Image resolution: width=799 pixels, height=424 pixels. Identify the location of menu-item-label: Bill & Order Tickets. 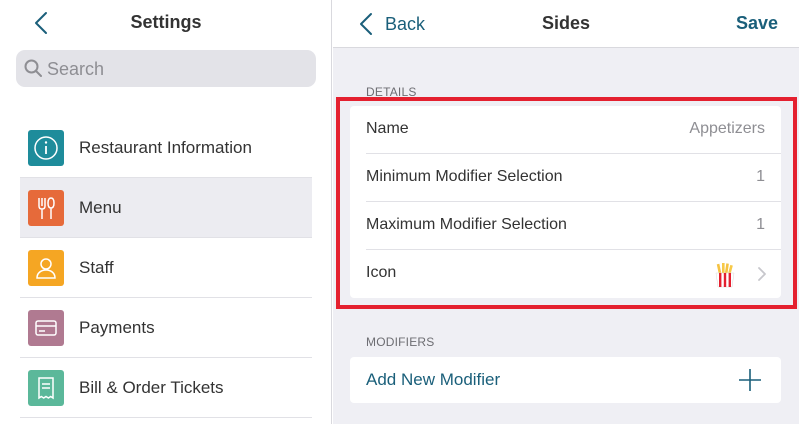
(151, 387).